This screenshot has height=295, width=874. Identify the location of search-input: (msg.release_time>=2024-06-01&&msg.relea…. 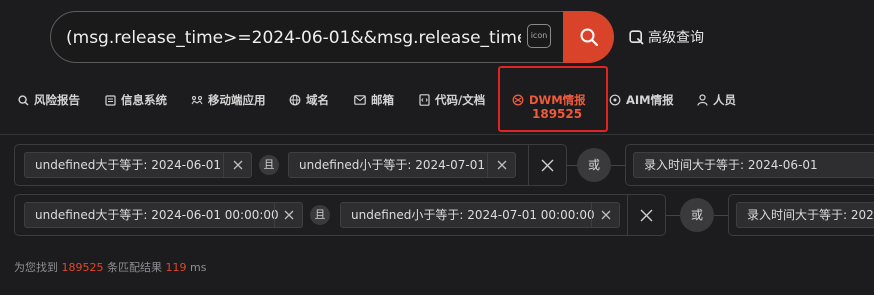
(293, 38).